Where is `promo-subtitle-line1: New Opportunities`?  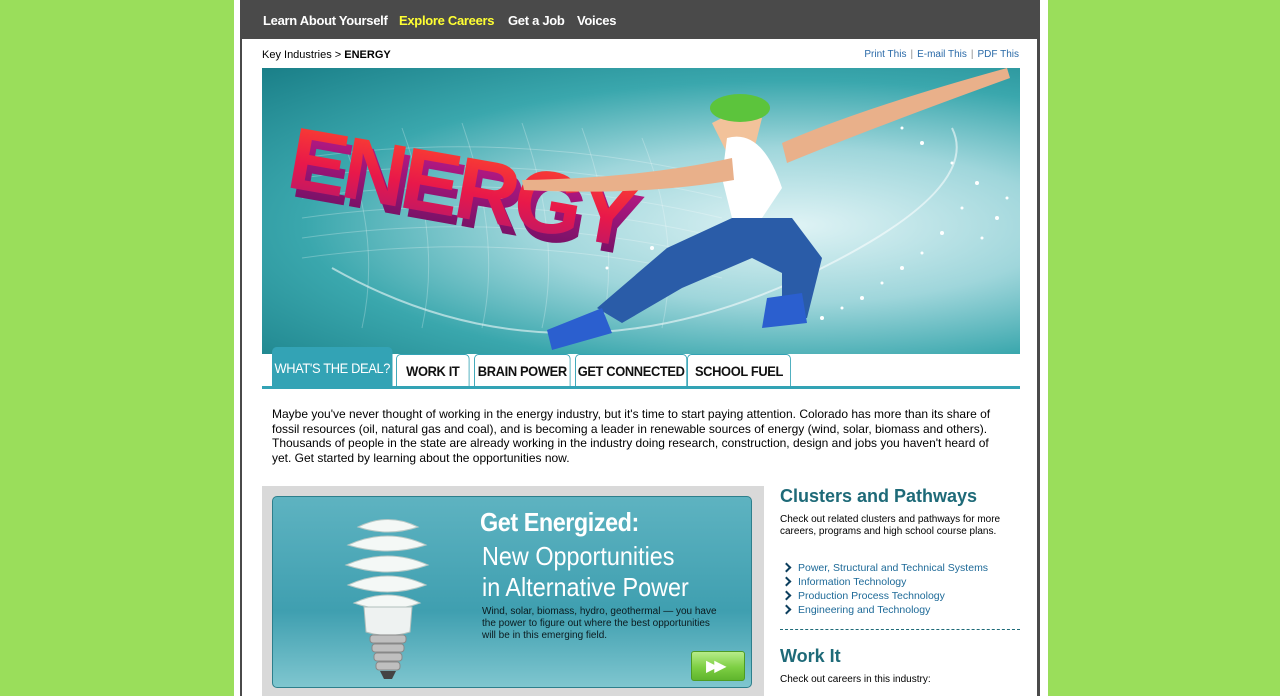 promo-subtitle-line1: New Opportunities is located at coordinates (578, 556).